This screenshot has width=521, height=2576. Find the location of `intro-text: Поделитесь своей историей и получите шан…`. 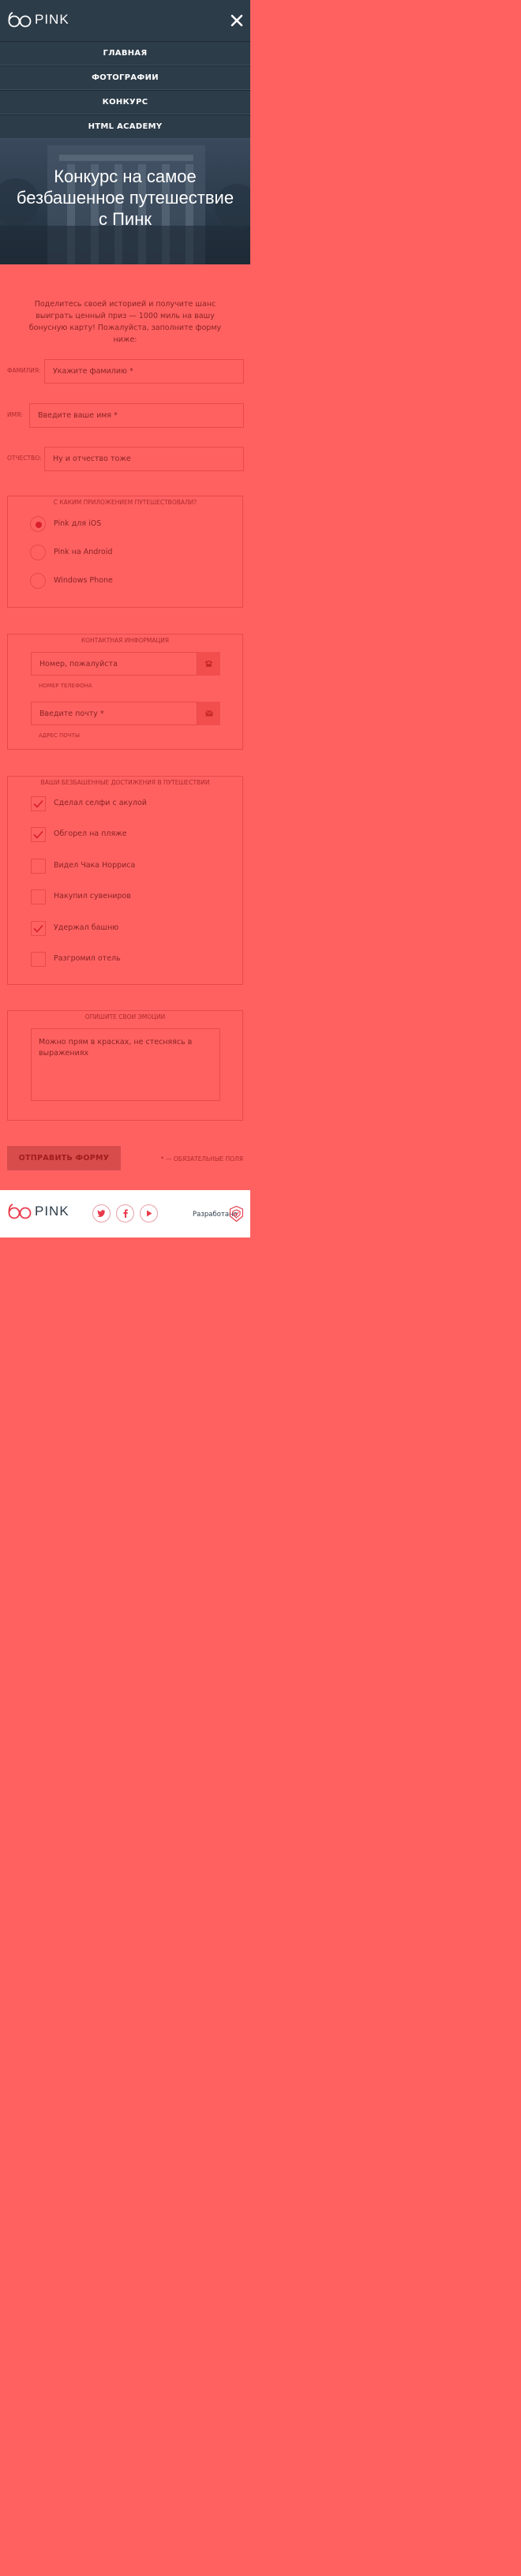

intro-text: Поделитесь своей историей и получите шан… is located at coordinates (125, 322).